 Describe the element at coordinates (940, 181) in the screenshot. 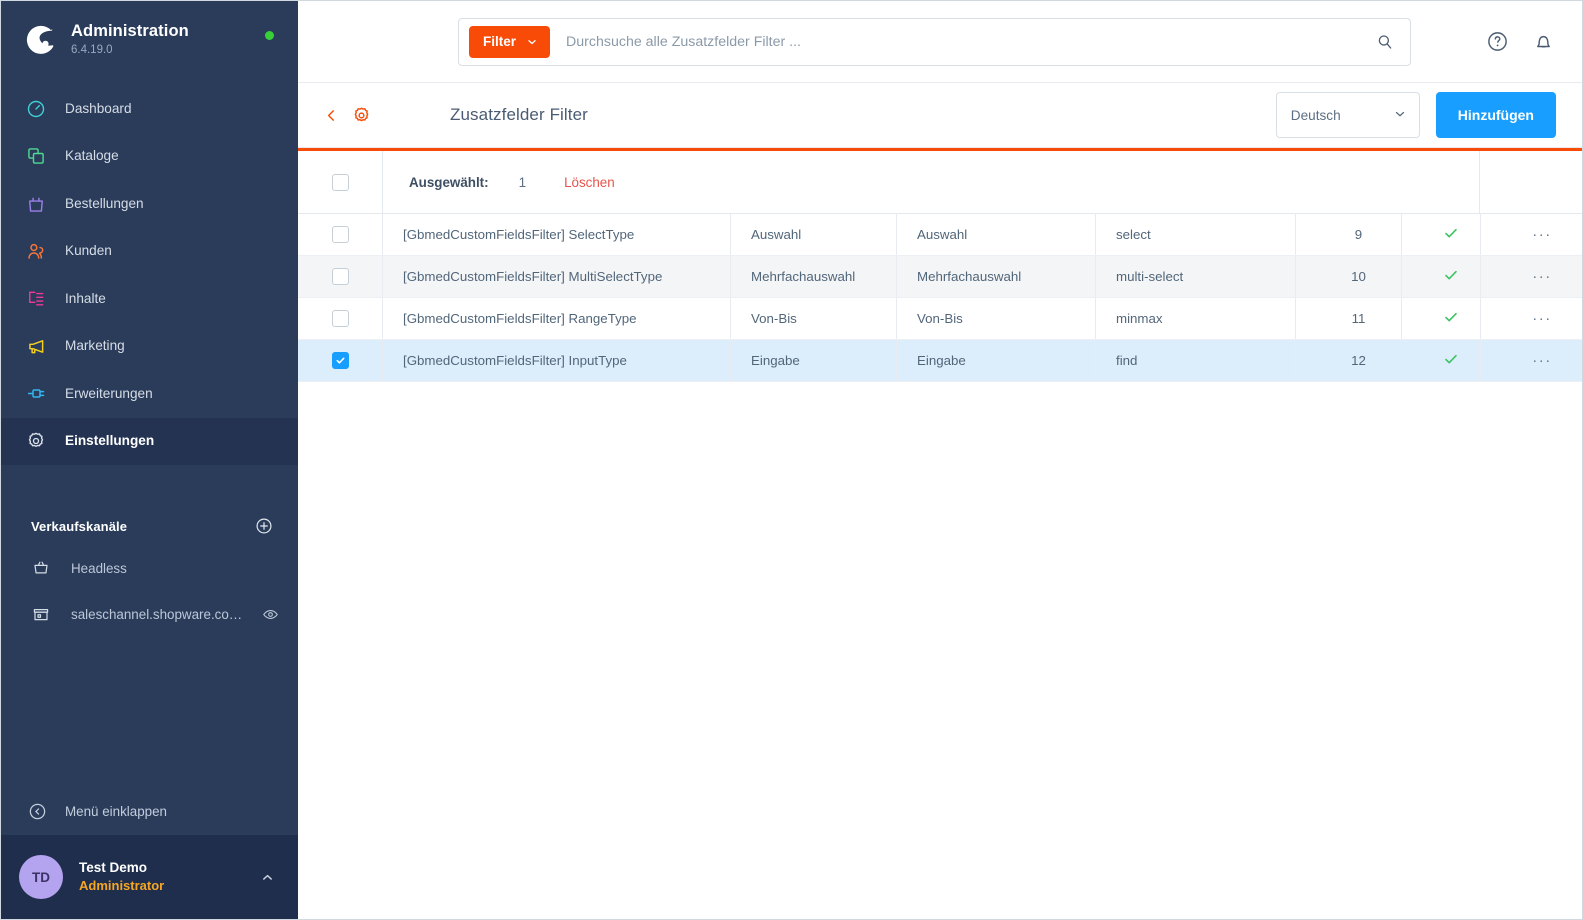

I see `selection-bar: Ausgewählt: 1 Löschen` at that location.